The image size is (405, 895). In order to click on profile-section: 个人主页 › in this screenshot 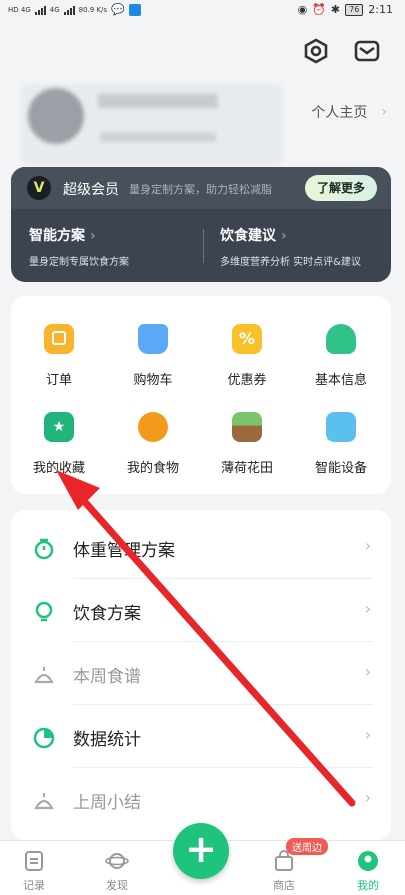, I will do `click(202, 122)`.